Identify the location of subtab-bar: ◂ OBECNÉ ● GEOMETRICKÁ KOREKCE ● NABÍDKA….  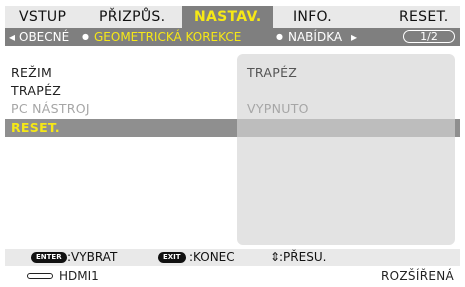
(232, 37).